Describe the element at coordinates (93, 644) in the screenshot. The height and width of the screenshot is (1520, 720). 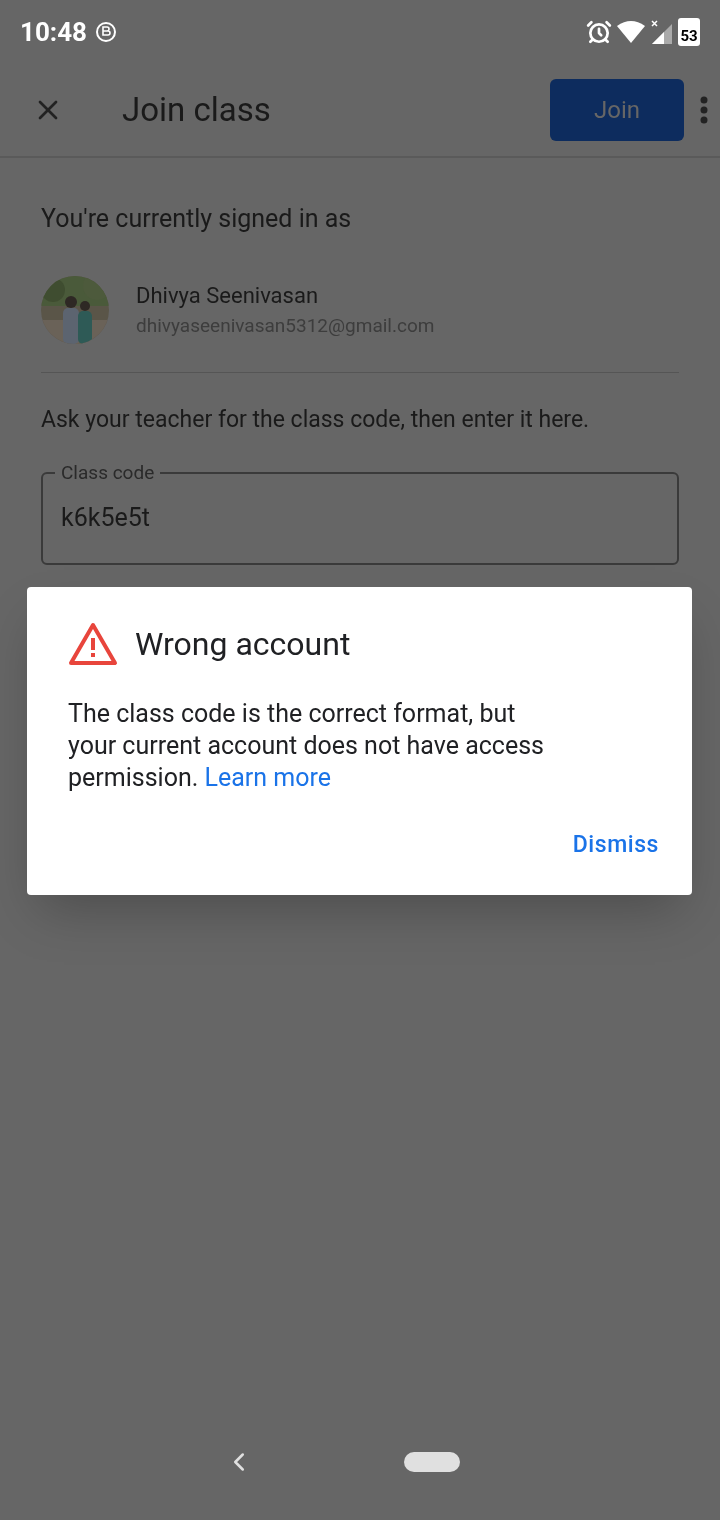
I see `warning-icon` at that location.